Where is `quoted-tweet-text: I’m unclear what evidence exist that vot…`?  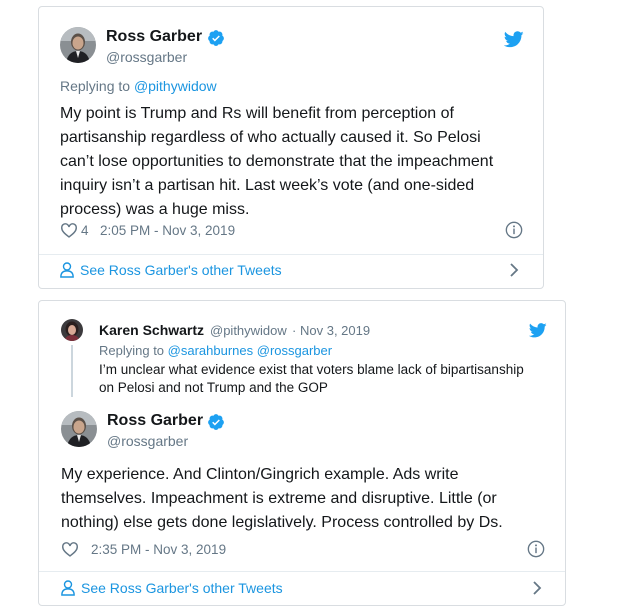 quoted-tweet-text: I’m unclear what evidence exist that vot… is located at coordinates (311, 379).